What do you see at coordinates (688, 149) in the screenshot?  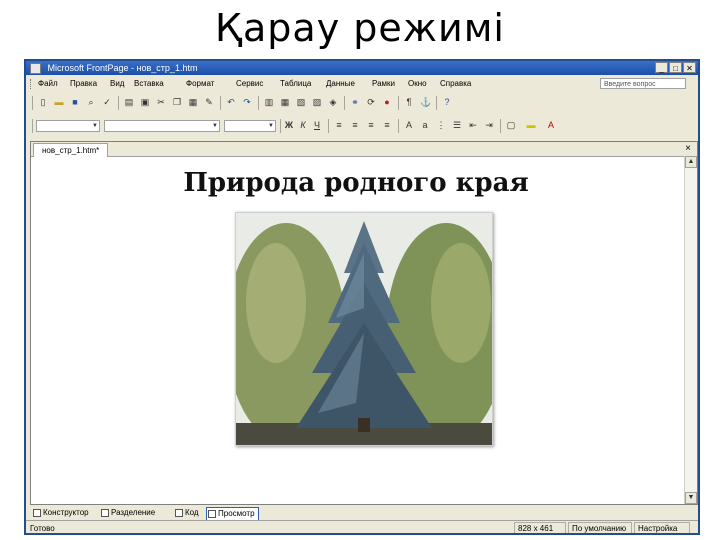 I see `close-document-icon: ×` at bounding box center [688, 149].